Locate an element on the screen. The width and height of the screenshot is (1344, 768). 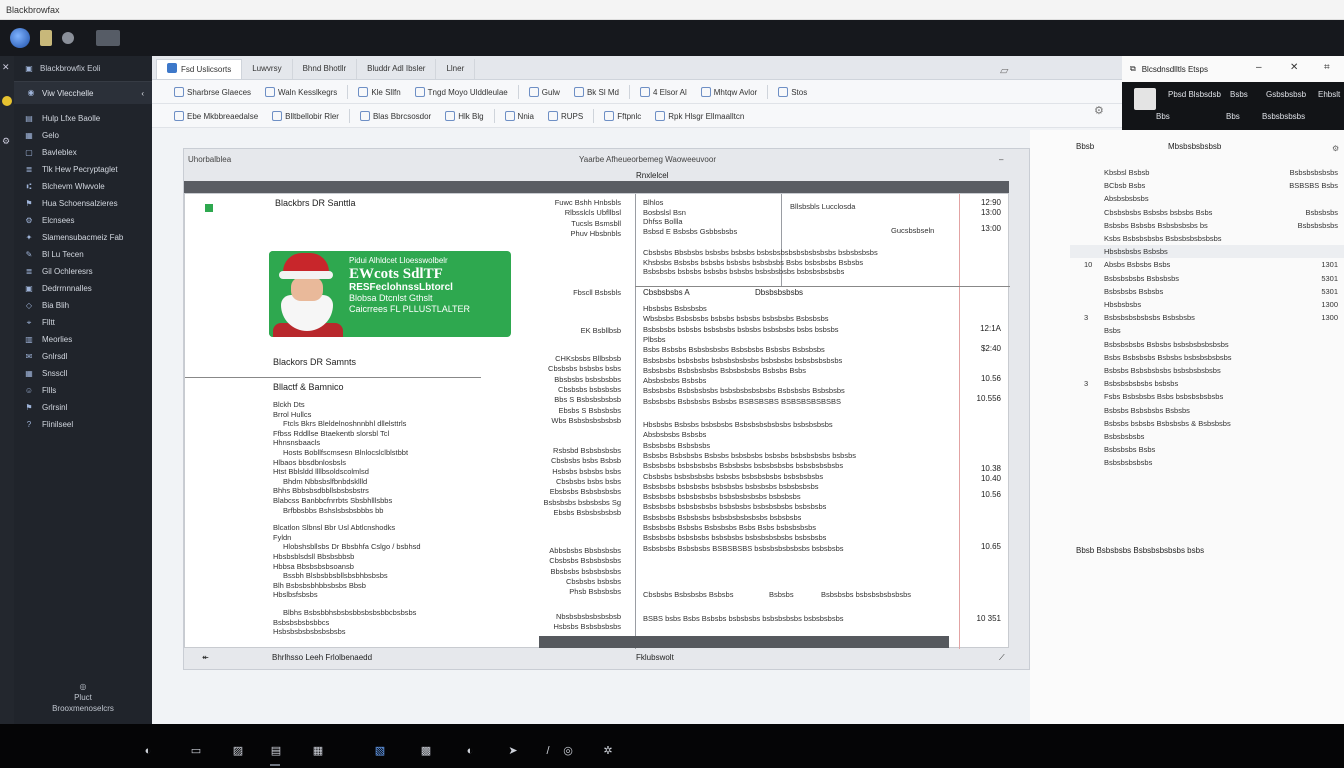
ribbon-button: Bk Sl Md is located at coordinates (596, 92).